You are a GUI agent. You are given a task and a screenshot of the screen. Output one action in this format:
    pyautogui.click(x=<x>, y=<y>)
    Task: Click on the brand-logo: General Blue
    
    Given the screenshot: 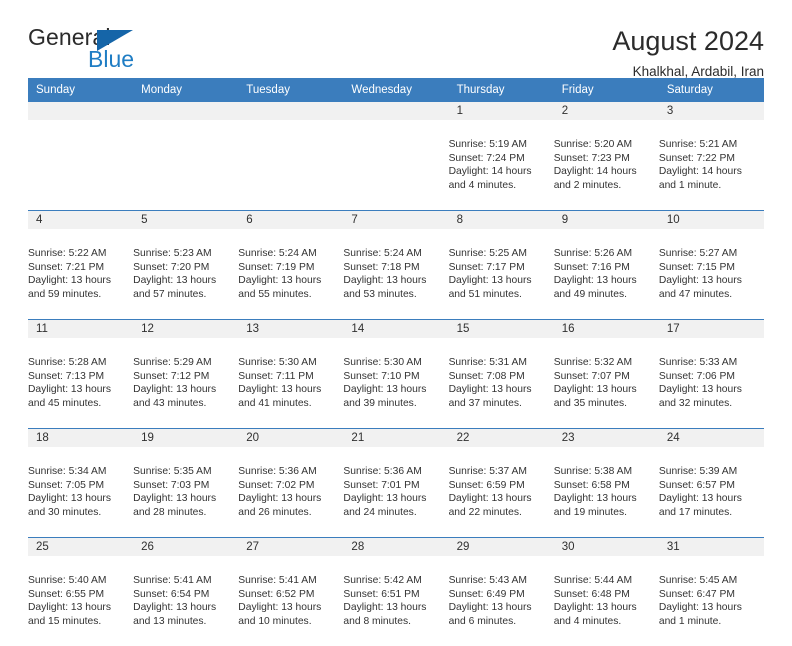 What is the action you would take?
    pyautogui.click(x=103, y=51)
    